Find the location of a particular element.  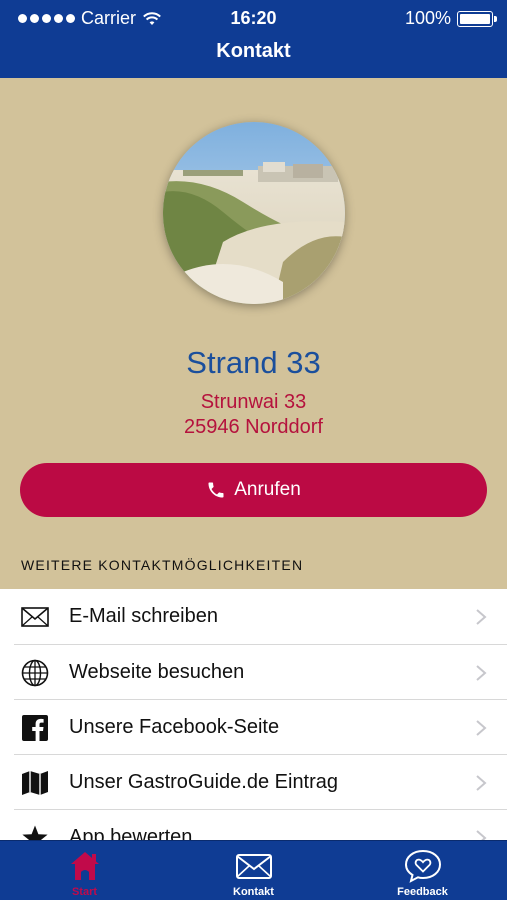

venue-street: Strunwai 33 is located at coordinates (253, 402).